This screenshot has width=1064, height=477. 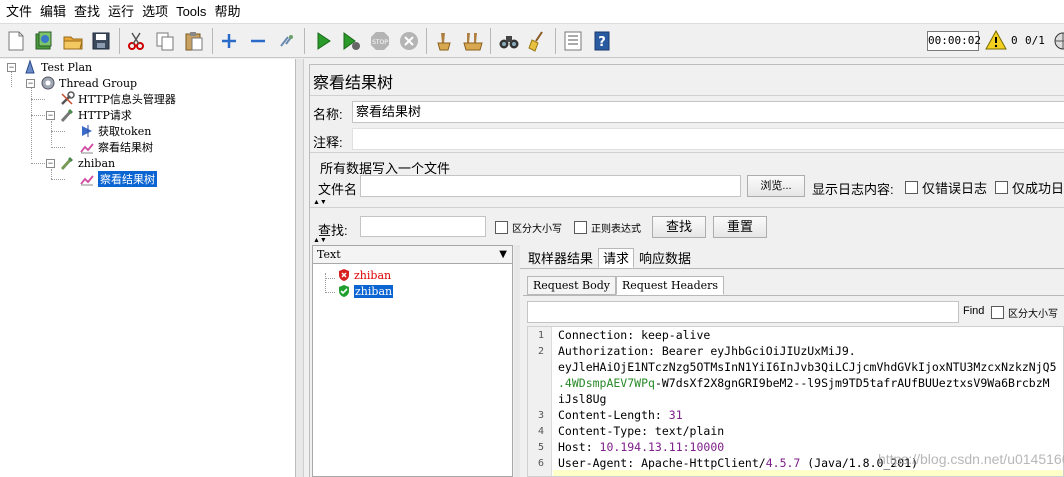 What do you see at coordinates (582, 399) in the screenshot?
I see `code-line: iJsl8Ug` at bounding box center [582, 399].